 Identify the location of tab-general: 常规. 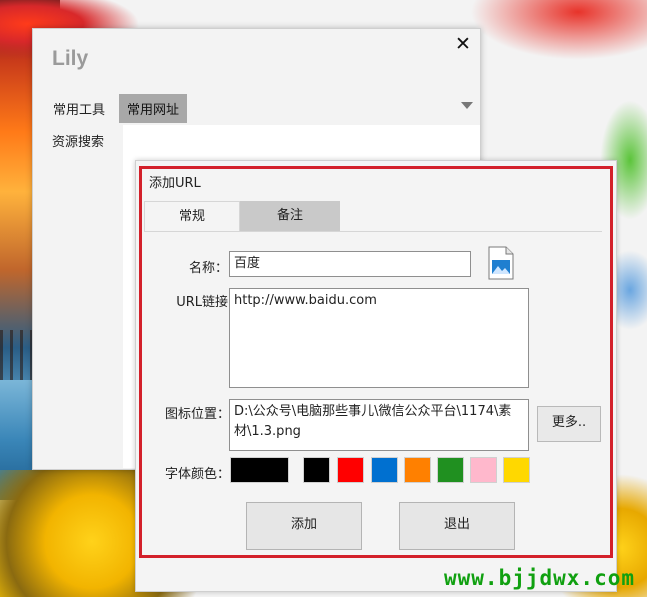
(192, 216).